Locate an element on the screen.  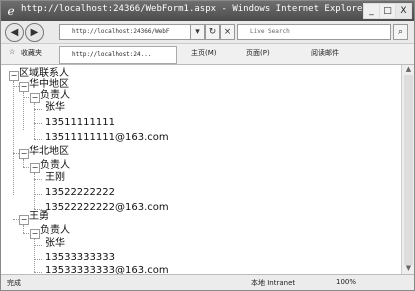
home-button: 主页(M) is located at coordinates (204, 53).